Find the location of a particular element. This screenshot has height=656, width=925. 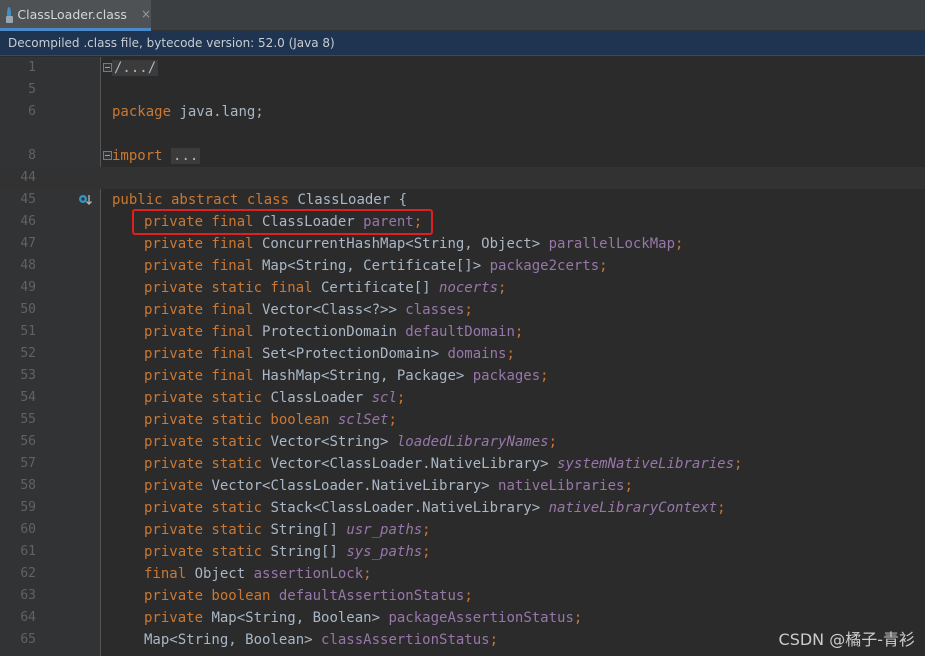

code-line: 55 private static boolean sclSet; is located at coordinates (462, 420).